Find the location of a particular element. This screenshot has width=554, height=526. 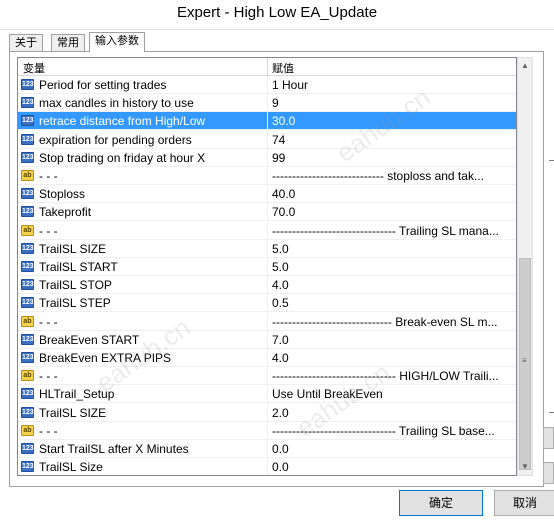

column-header-value: 赋值 is located at coordinates (283, 68).